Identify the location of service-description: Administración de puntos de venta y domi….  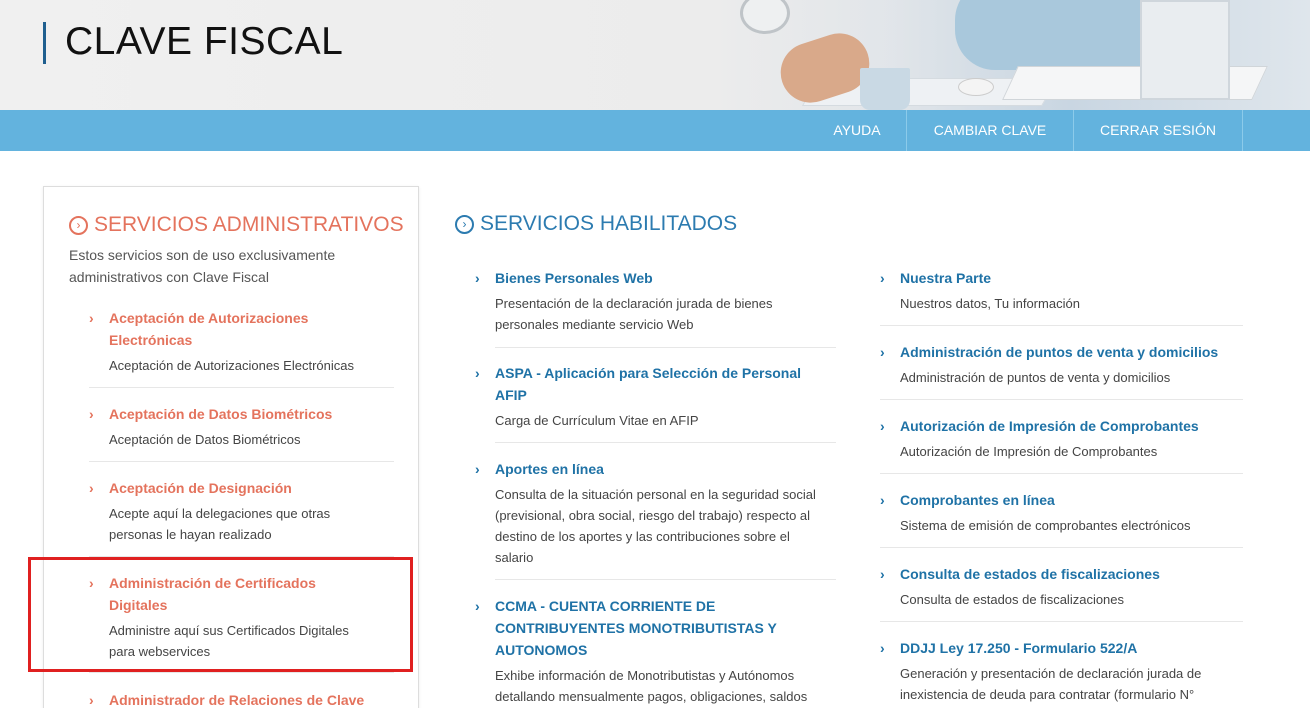
(1035, 377).